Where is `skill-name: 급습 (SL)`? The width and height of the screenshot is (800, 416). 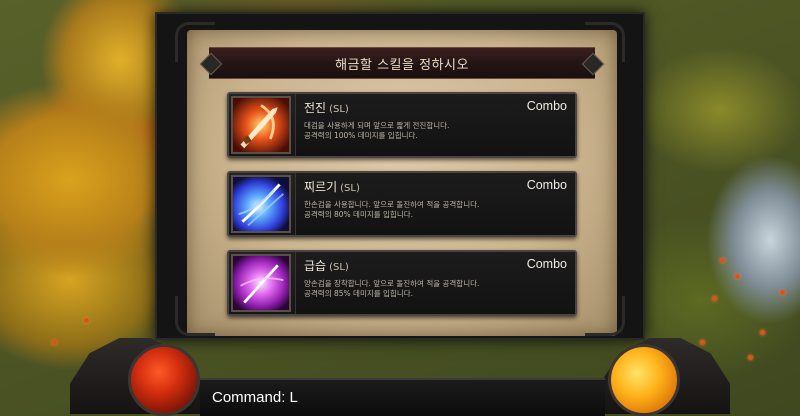 skill-name: 급습 (SL) is located at coordinates (326, 265).